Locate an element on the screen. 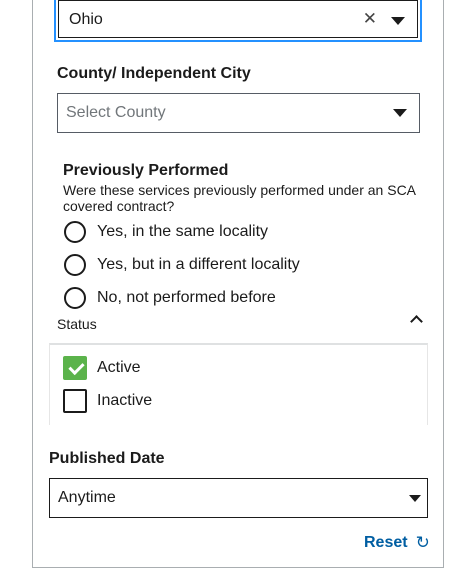  state-select: Ohio ✕ is located at coordinates (238, 21).